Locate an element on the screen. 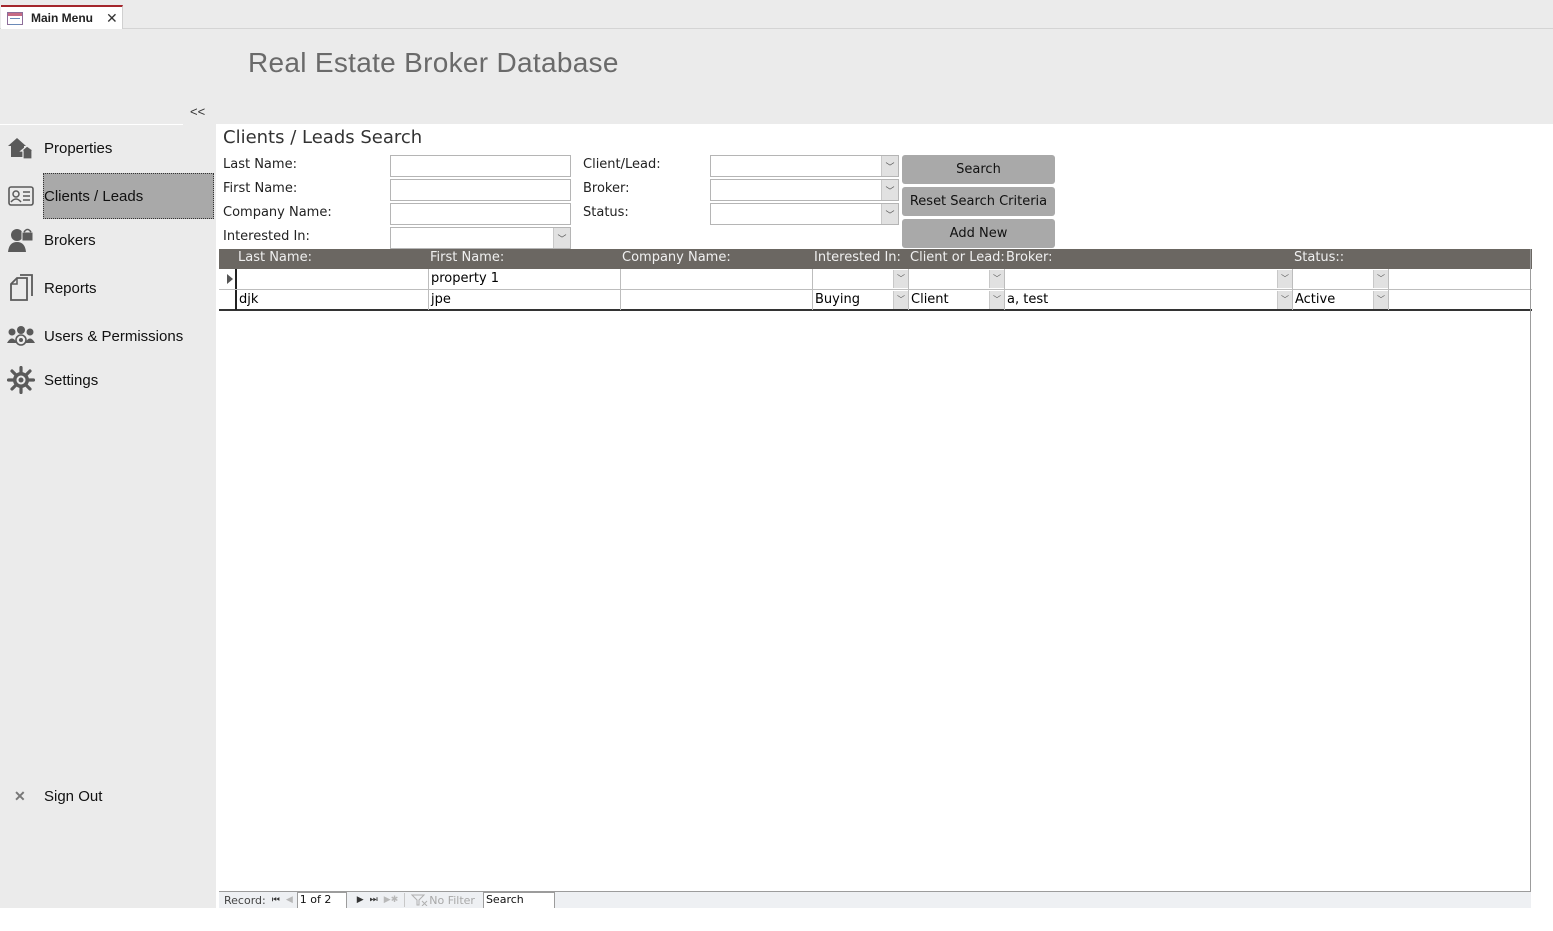 This screenshot has height=931, width=1553. reports-icon is located at coordinates (21, 288).